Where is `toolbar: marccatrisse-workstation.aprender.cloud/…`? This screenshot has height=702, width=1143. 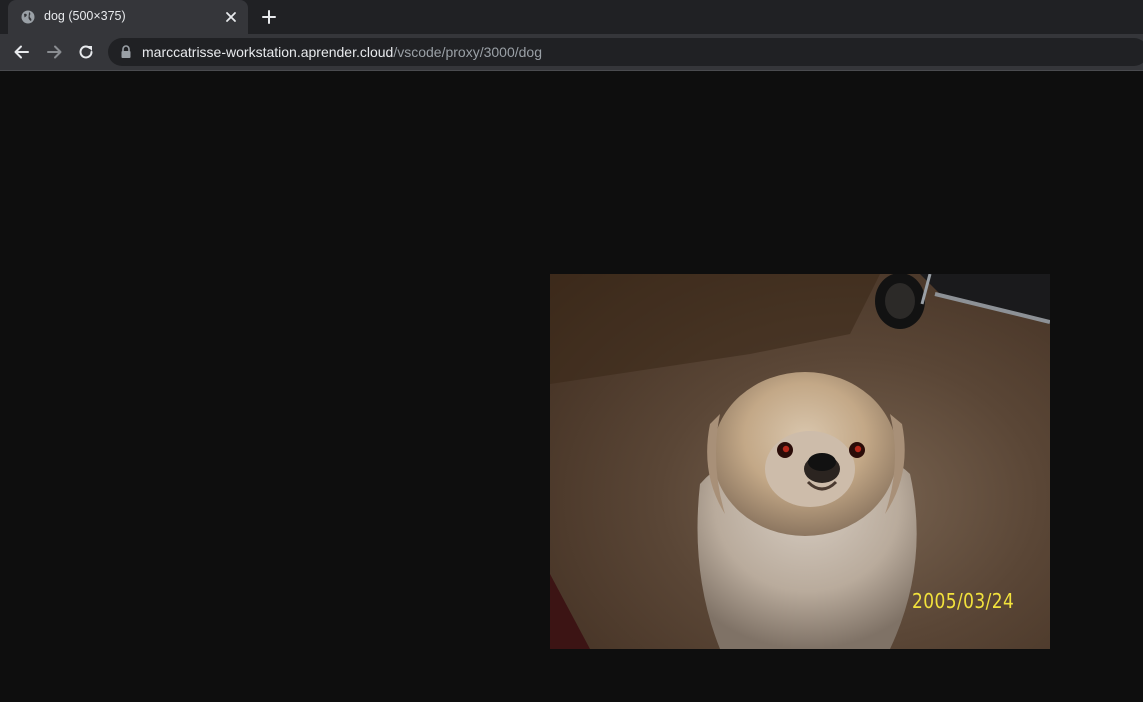 toolbar: marccatrisse-workstation.aprender.cloud/… is located at coordinates (571, 52).